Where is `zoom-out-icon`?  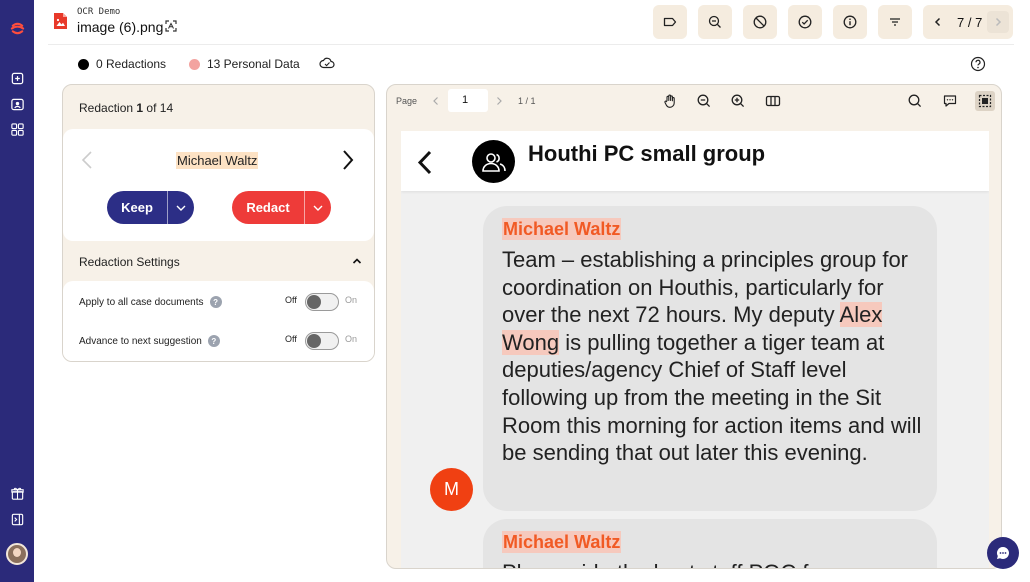 zoom-out-icon is located at coordinates (704, 101).